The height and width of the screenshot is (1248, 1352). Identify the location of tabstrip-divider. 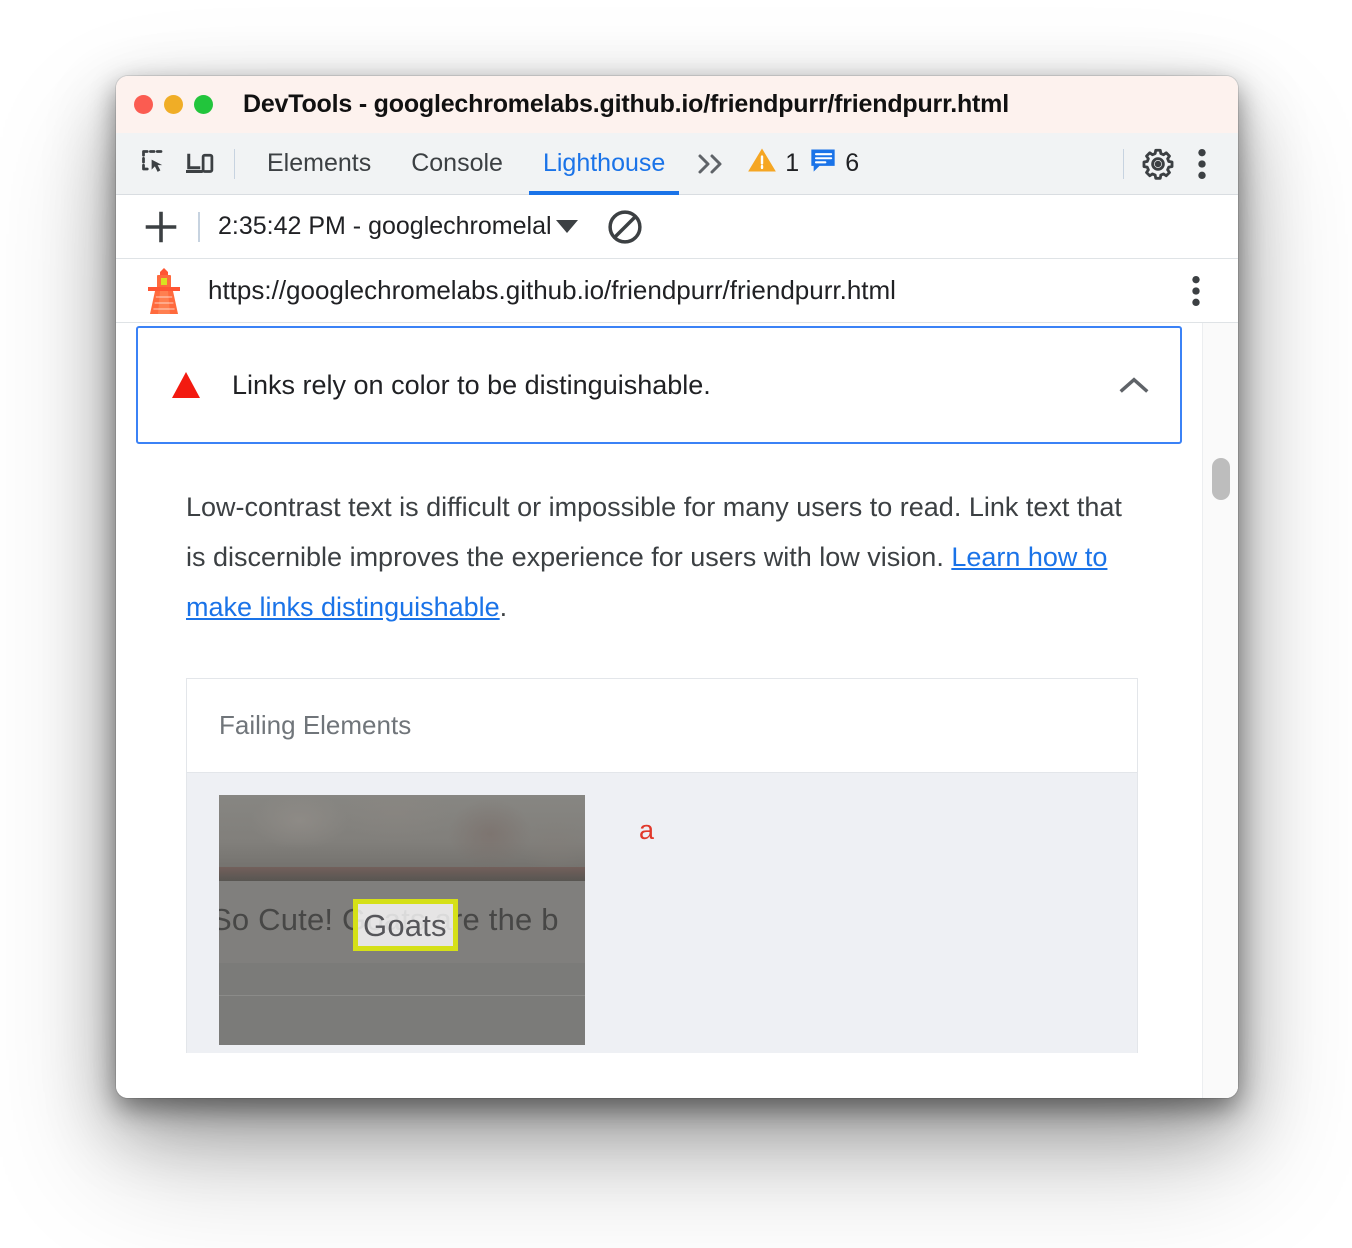
(234, 163).